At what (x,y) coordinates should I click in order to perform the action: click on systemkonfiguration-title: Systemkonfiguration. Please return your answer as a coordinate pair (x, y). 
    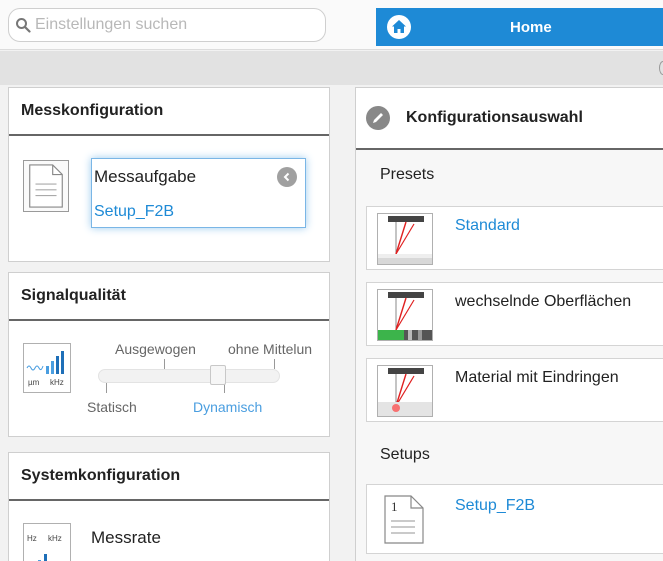
    Looking at the image, I should click on (169, 477).